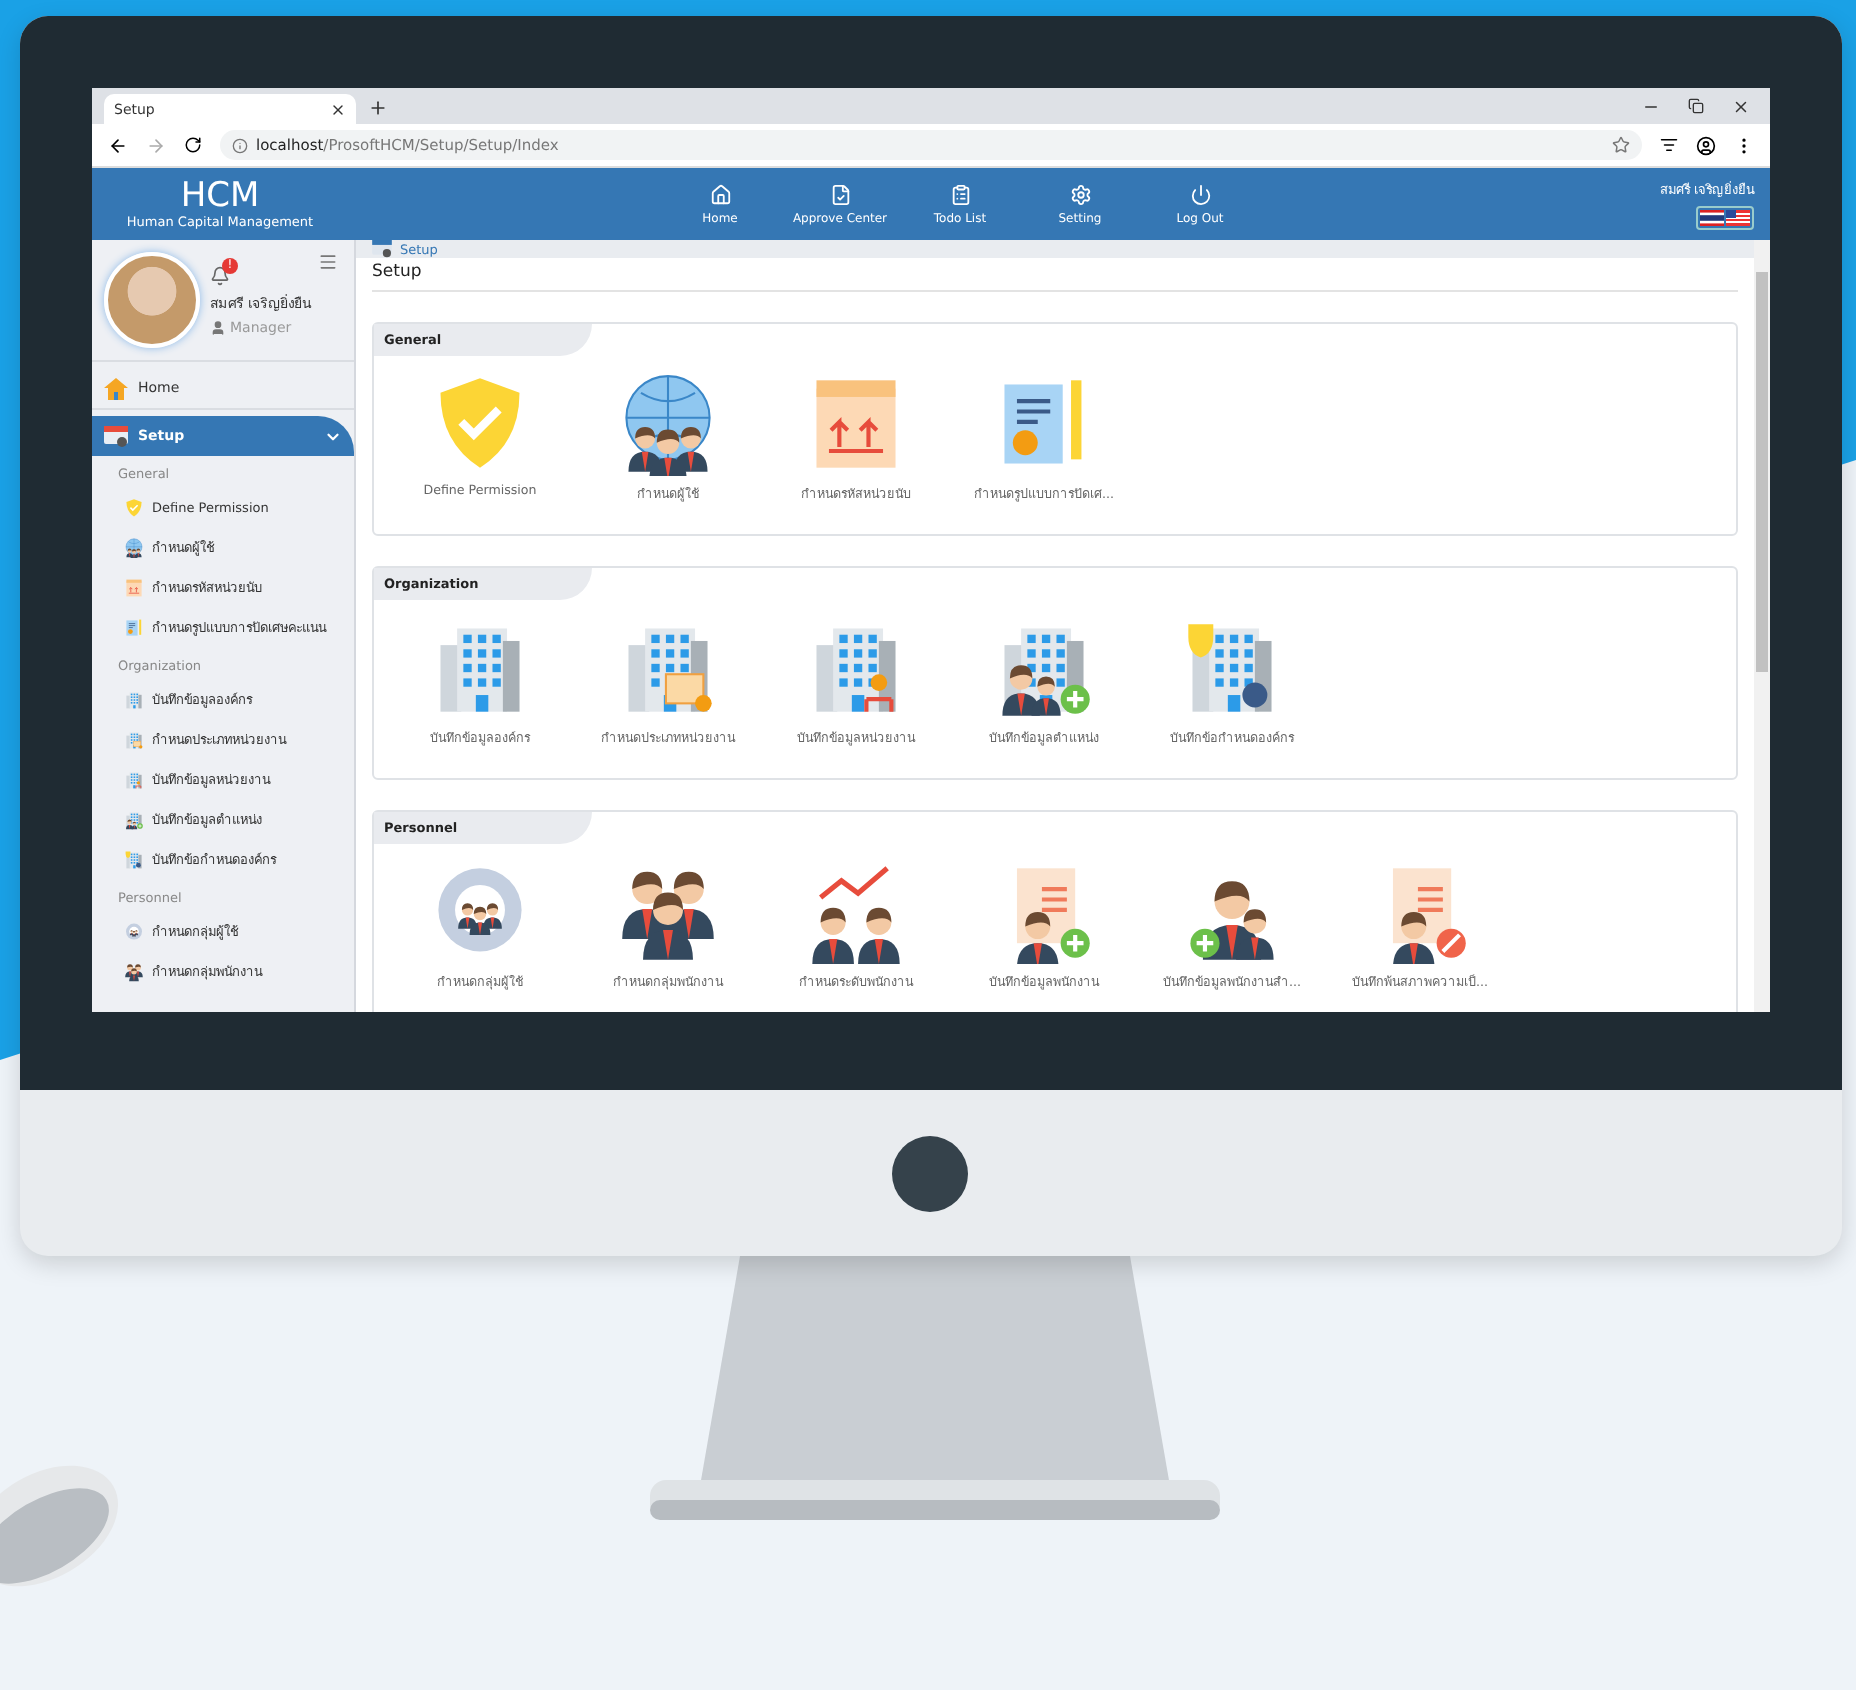 The width and height of the screenshot is (1856, 1690). What do you see at coordinates (1706, 145) in the screenshot?
I see `profile-icon` at bounding box center [1706, 145].